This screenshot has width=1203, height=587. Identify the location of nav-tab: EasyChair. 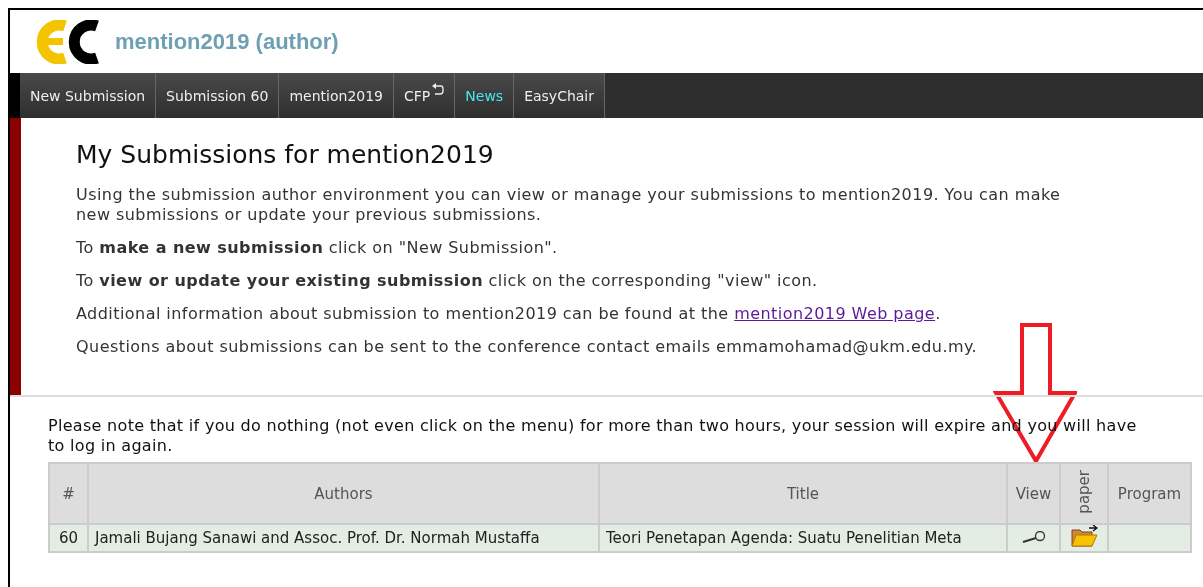
(560, 95).